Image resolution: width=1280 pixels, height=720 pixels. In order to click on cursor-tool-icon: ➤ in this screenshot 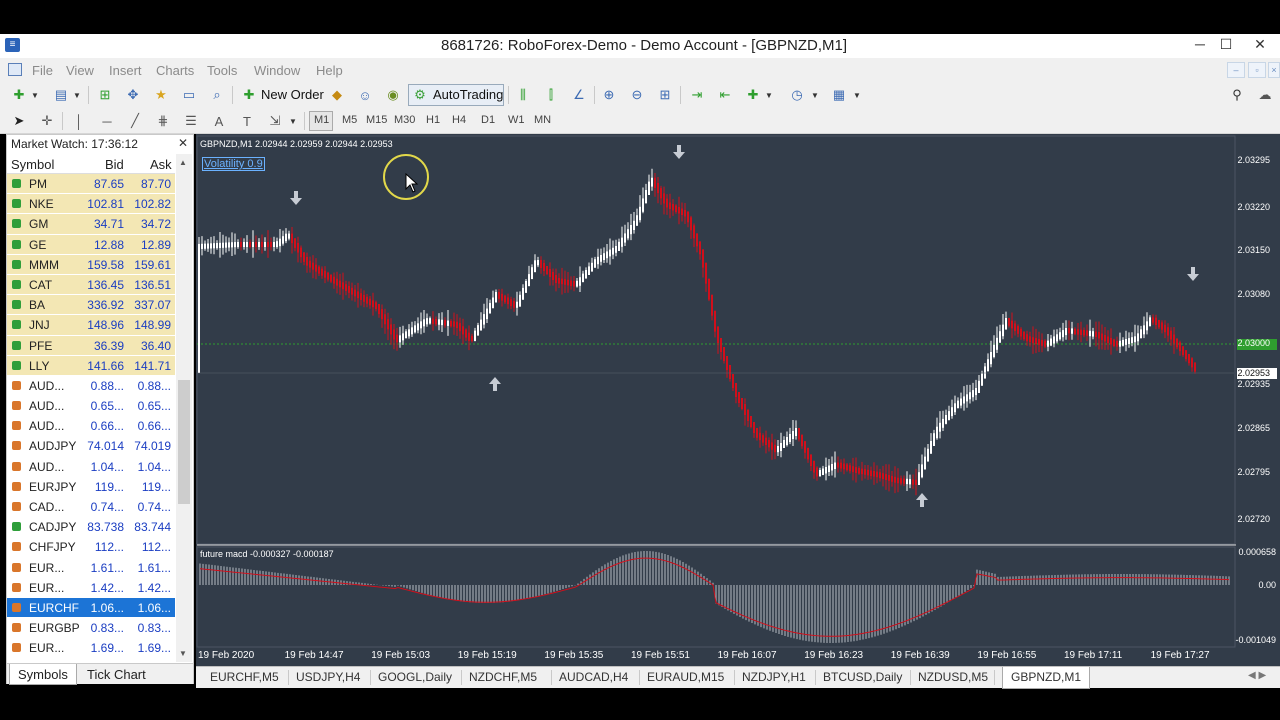, I will do `click(19, 121)`.